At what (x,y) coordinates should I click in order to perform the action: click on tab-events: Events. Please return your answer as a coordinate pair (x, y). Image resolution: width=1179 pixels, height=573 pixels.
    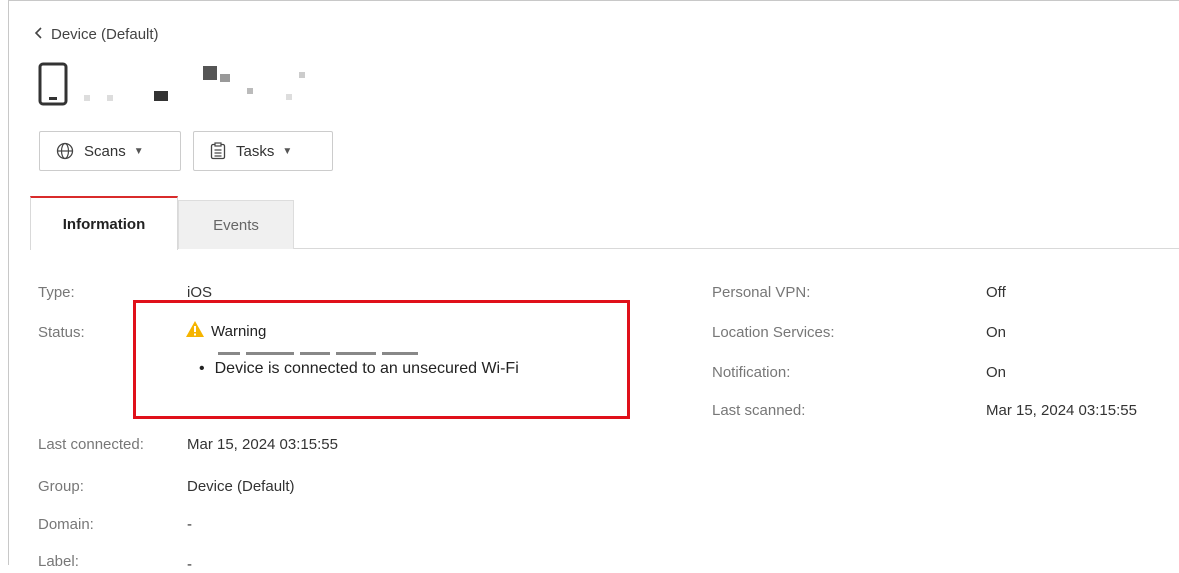
    Looking at the image, I should click on (236, 224).